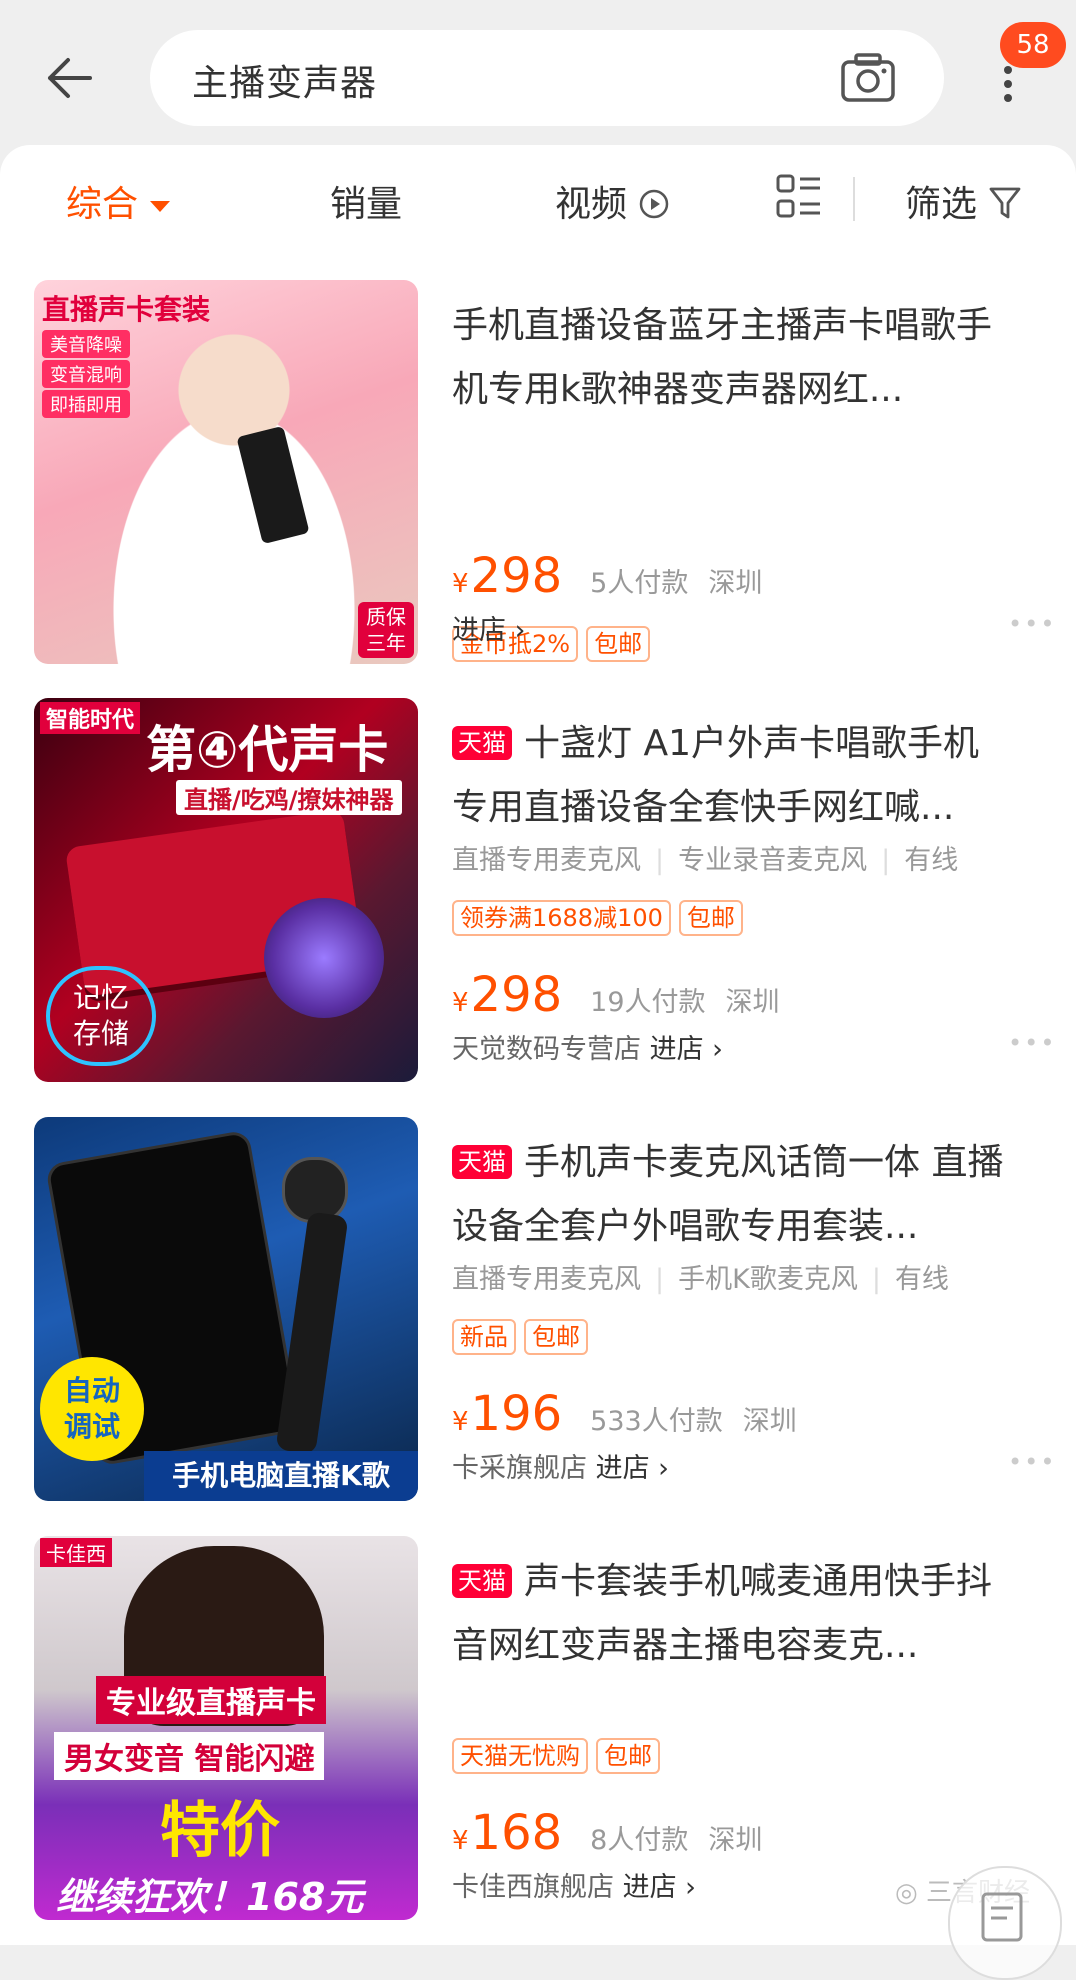 Image resolution: width=1076 pixels, height=1980 pixels. What do you see at coordinates (910, 1893) in the screenshot?
I see `wechat-icon: ◎` at bounding box center [910, 1893].